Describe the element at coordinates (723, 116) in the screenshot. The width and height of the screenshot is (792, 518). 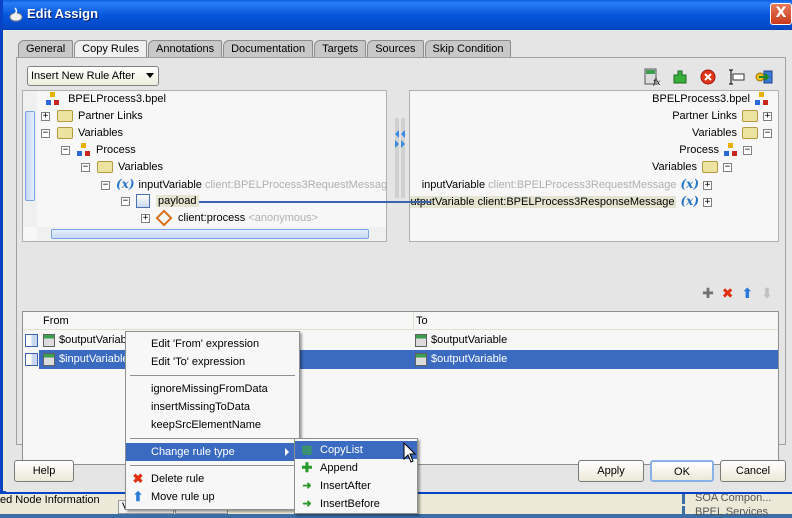
I see `target-node-partner-links: Partner Links +` at that location.